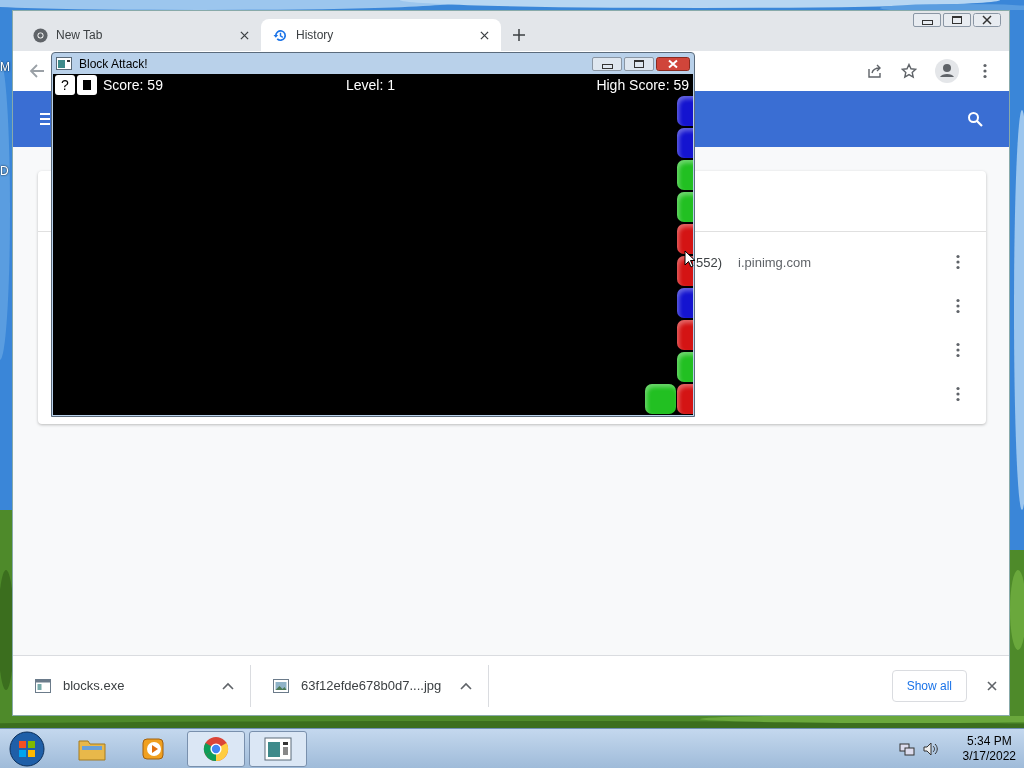 This screenshot has height=768, width=1024. What do you see at coordinates (906, 748) in the screenshot?
I see `network-icon` at bounding box center [906, 748].